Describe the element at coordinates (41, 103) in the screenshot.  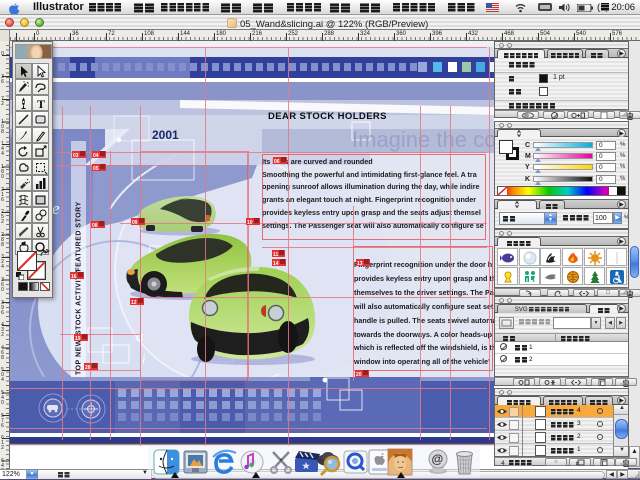
I see `svg-text: T` at that location.